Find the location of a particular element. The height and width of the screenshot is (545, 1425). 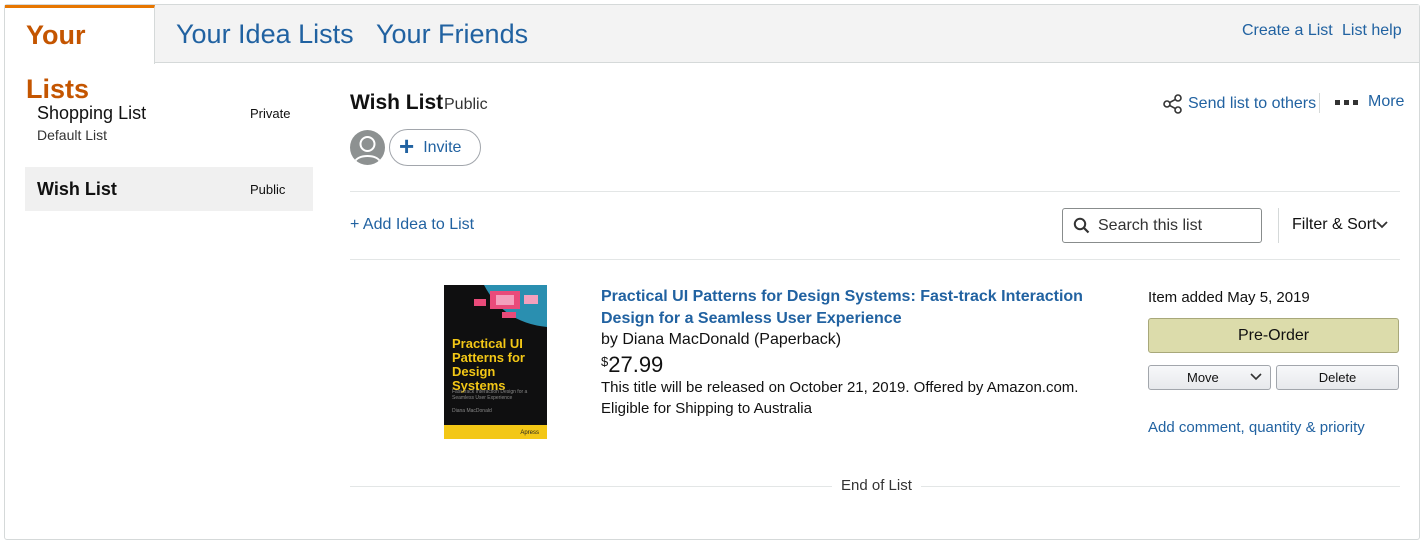

send-list-button: Send list to others is located at coordinates (1239, 104).